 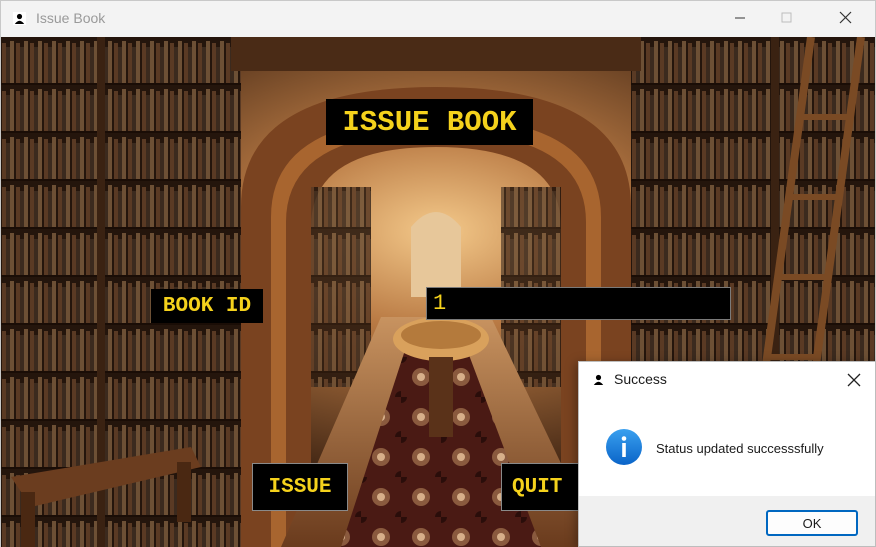 What do you see at coordinates (300, 487) in the screenshot?
I see `issue-button: ISSUE` at bounding box center [300, 487].